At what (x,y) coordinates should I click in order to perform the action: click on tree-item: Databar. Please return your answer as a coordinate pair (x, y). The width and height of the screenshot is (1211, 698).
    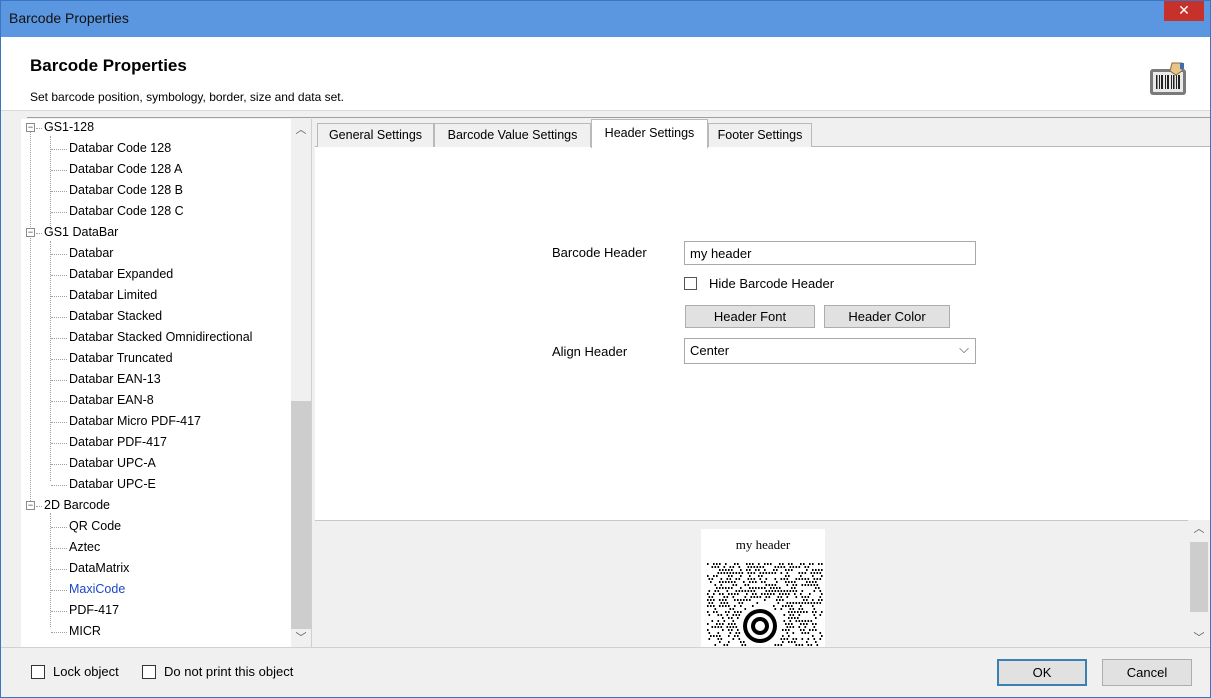
    Looking at the image, I should click on (91, 253).